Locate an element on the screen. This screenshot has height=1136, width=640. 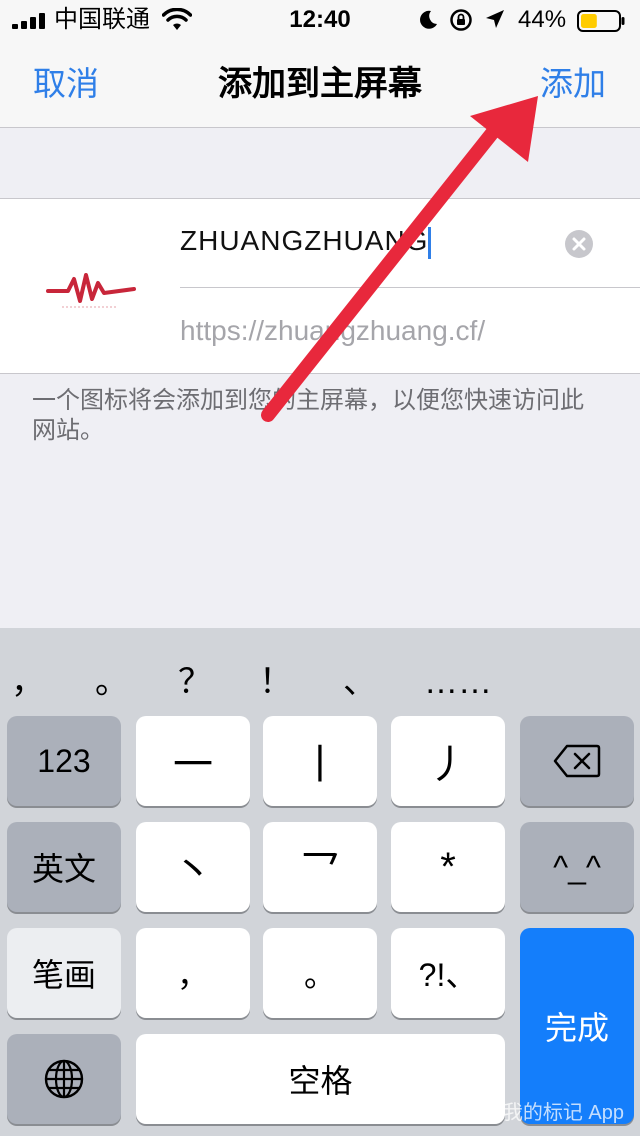
key-wildcard: * is located at coordinates (448, 867).